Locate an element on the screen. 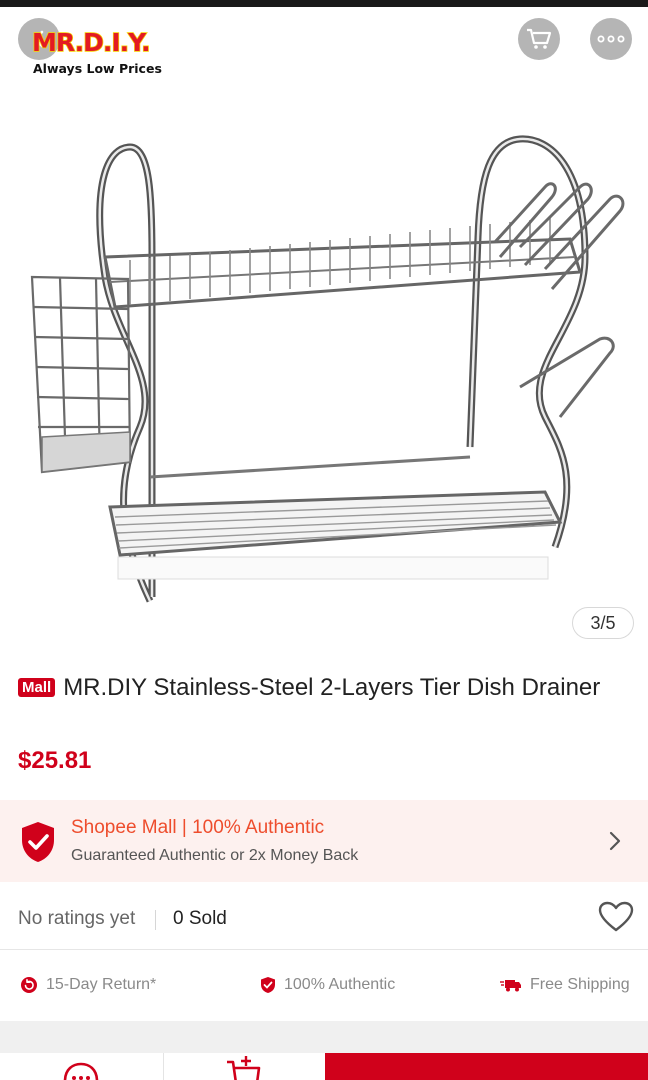 This screenshot has width=648, height=1080. truck-icon is located at coordinates (510, 986).